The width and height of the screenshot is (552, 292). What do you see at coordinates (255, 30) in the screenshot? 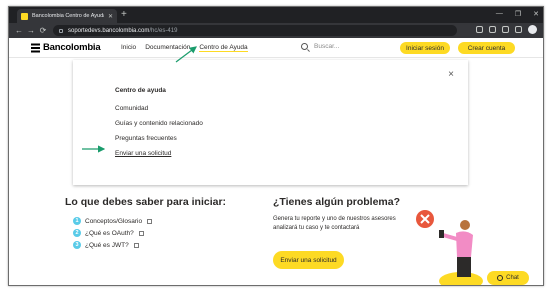
I see `address-bar: soportedevs.bancolombia.com /hc/es-419` at bounding box center [255, 30].